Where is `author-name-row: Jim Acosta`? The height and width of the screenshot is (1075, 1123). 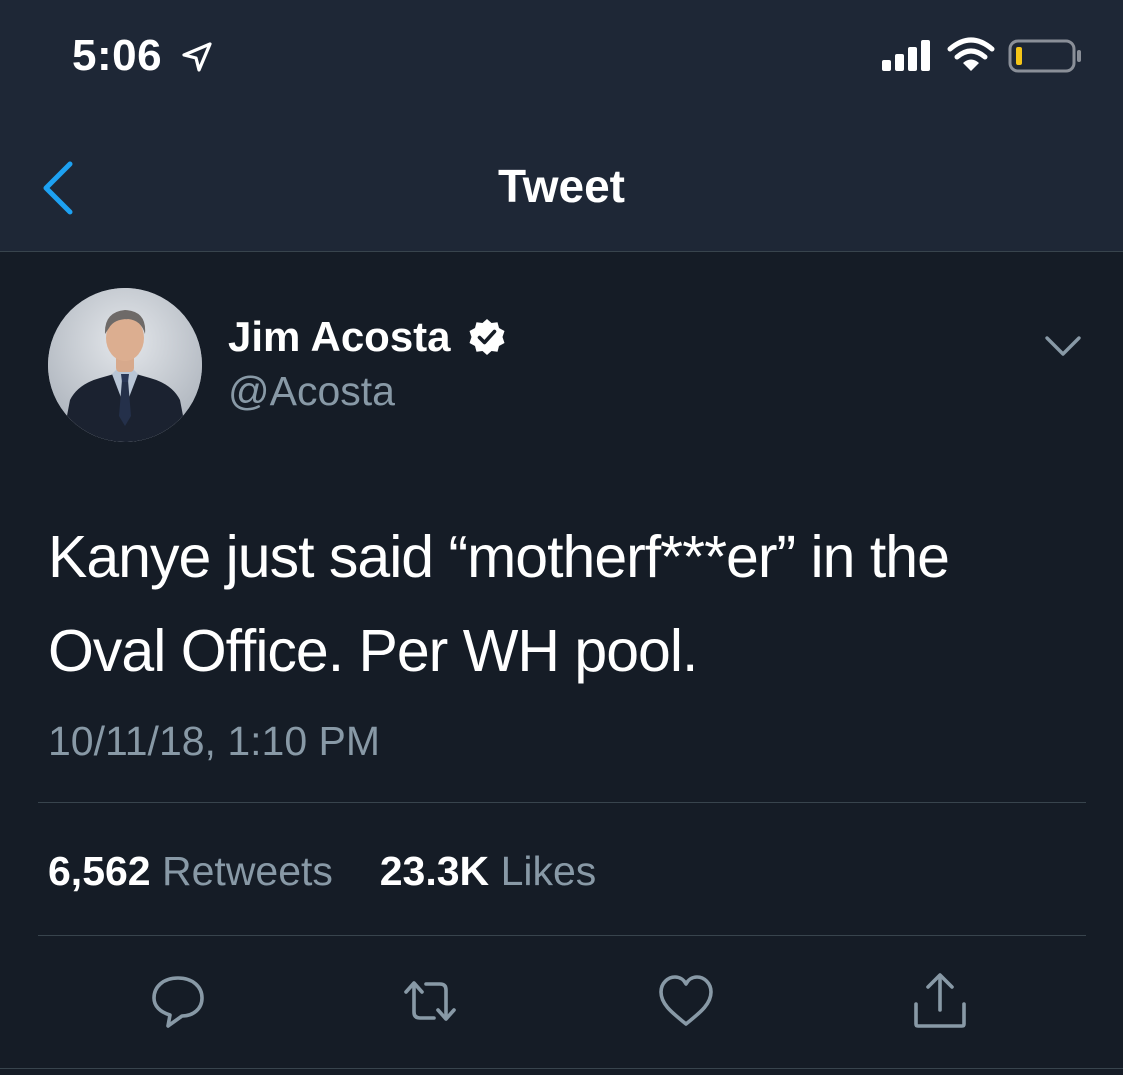
author-name-row: Jim Acosta is located at coordinates (367, 337).